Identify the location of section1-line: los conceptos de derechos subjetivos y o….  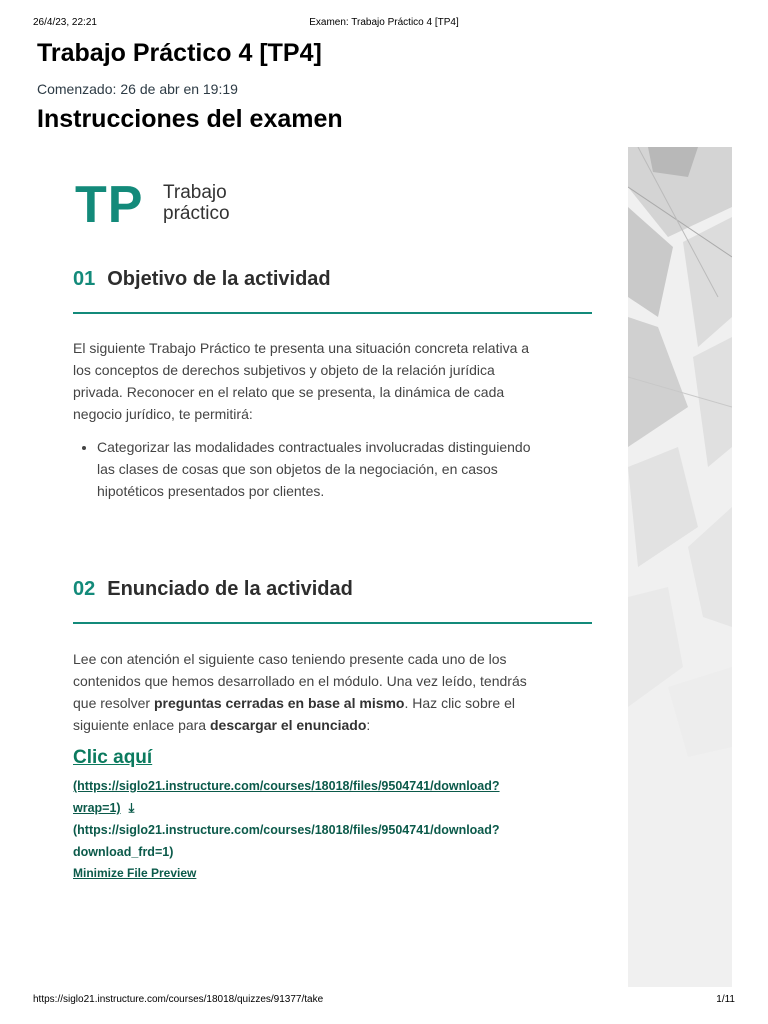
(284, 370).